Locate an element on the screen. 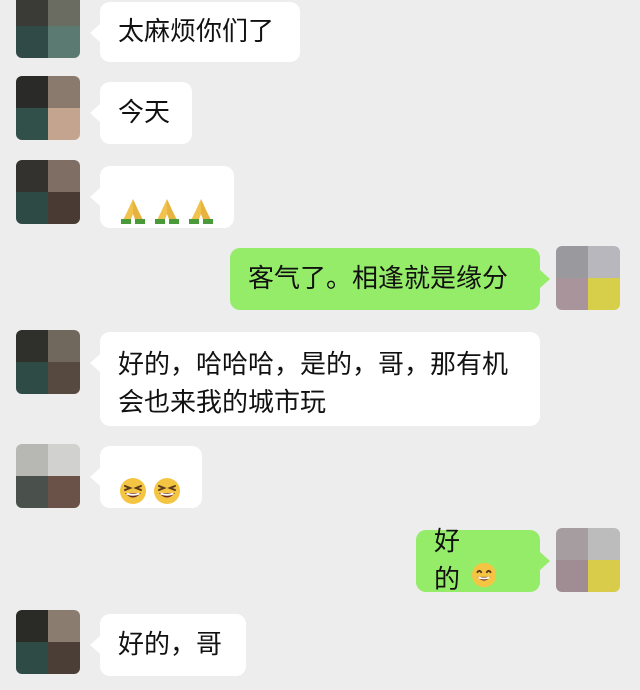  message-text: 太麻烦你们了 is located at coordinates (196, 32).